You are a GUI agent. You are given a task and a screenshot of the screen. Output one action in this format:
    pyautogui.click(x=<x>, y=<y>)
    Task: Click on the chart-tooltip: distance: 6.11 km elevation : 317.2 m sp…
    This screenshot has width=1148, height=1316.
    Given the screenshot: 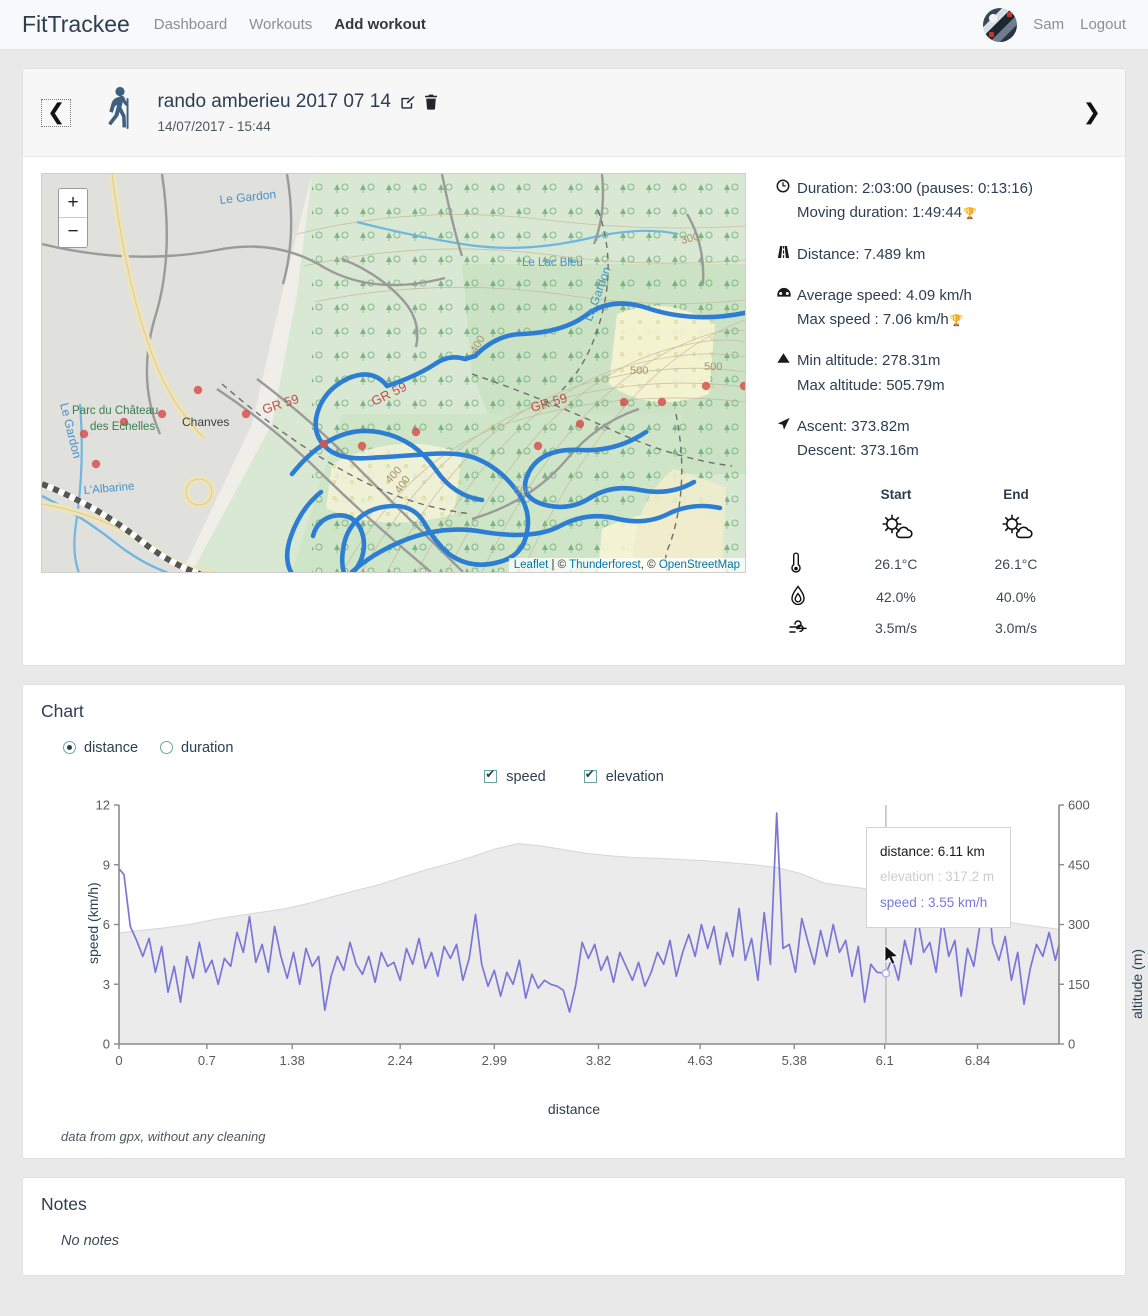 What is the action you would take?
    pyautogui.click(x=938, y=877)
    